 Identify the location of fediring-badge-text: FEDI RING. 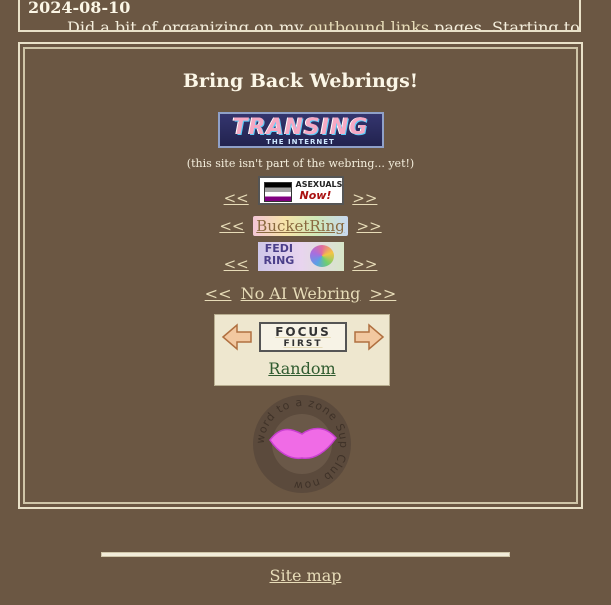
(279, 255).